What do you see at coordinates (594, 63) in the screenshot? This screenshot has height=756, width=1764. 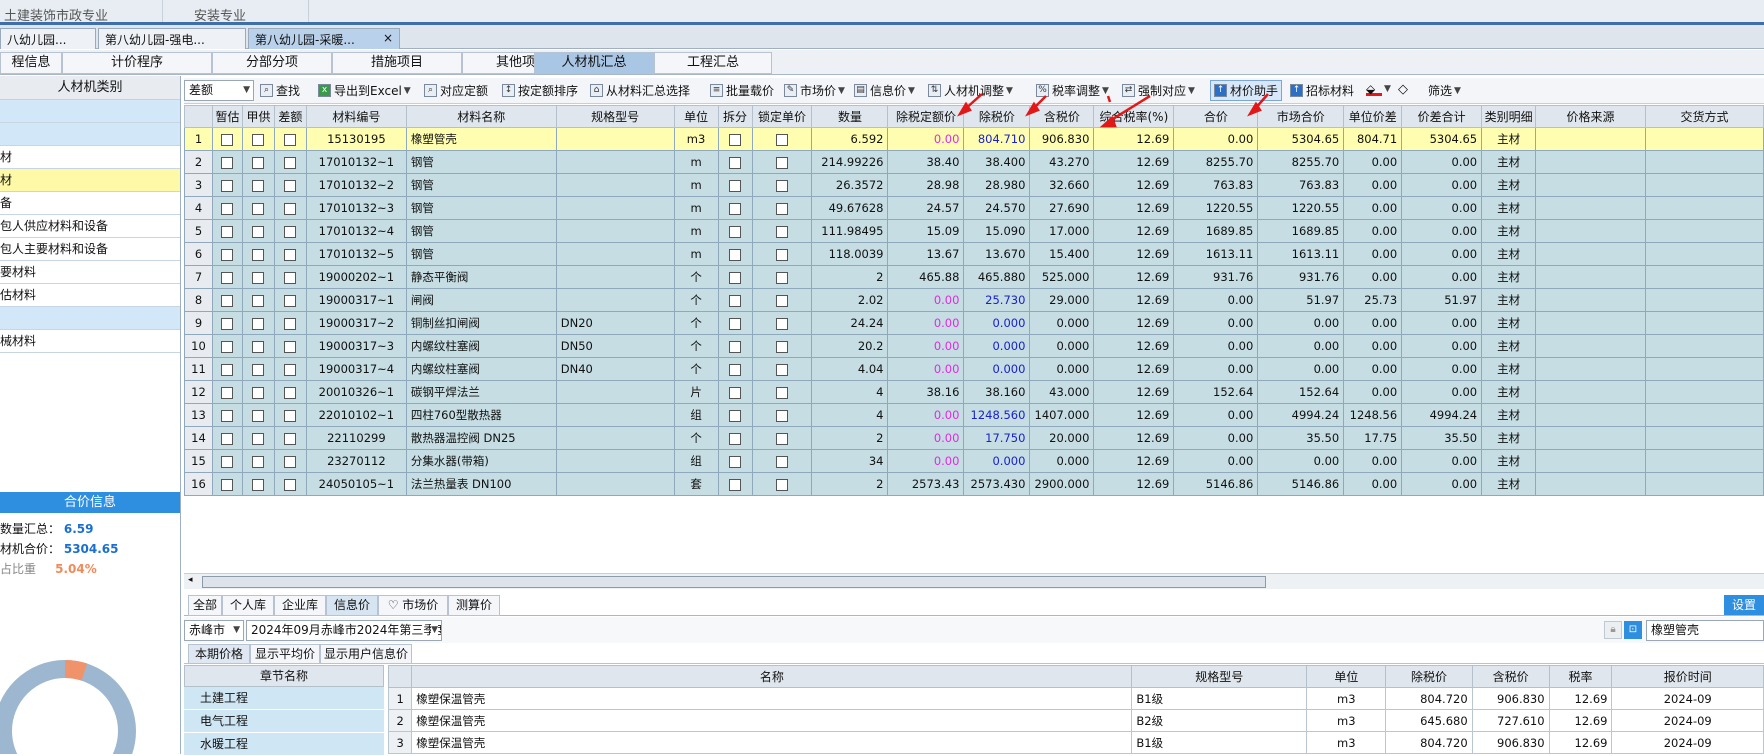 I see `tab-labor-material-summary: 人材机汇总` at bounding box center [594, 63].